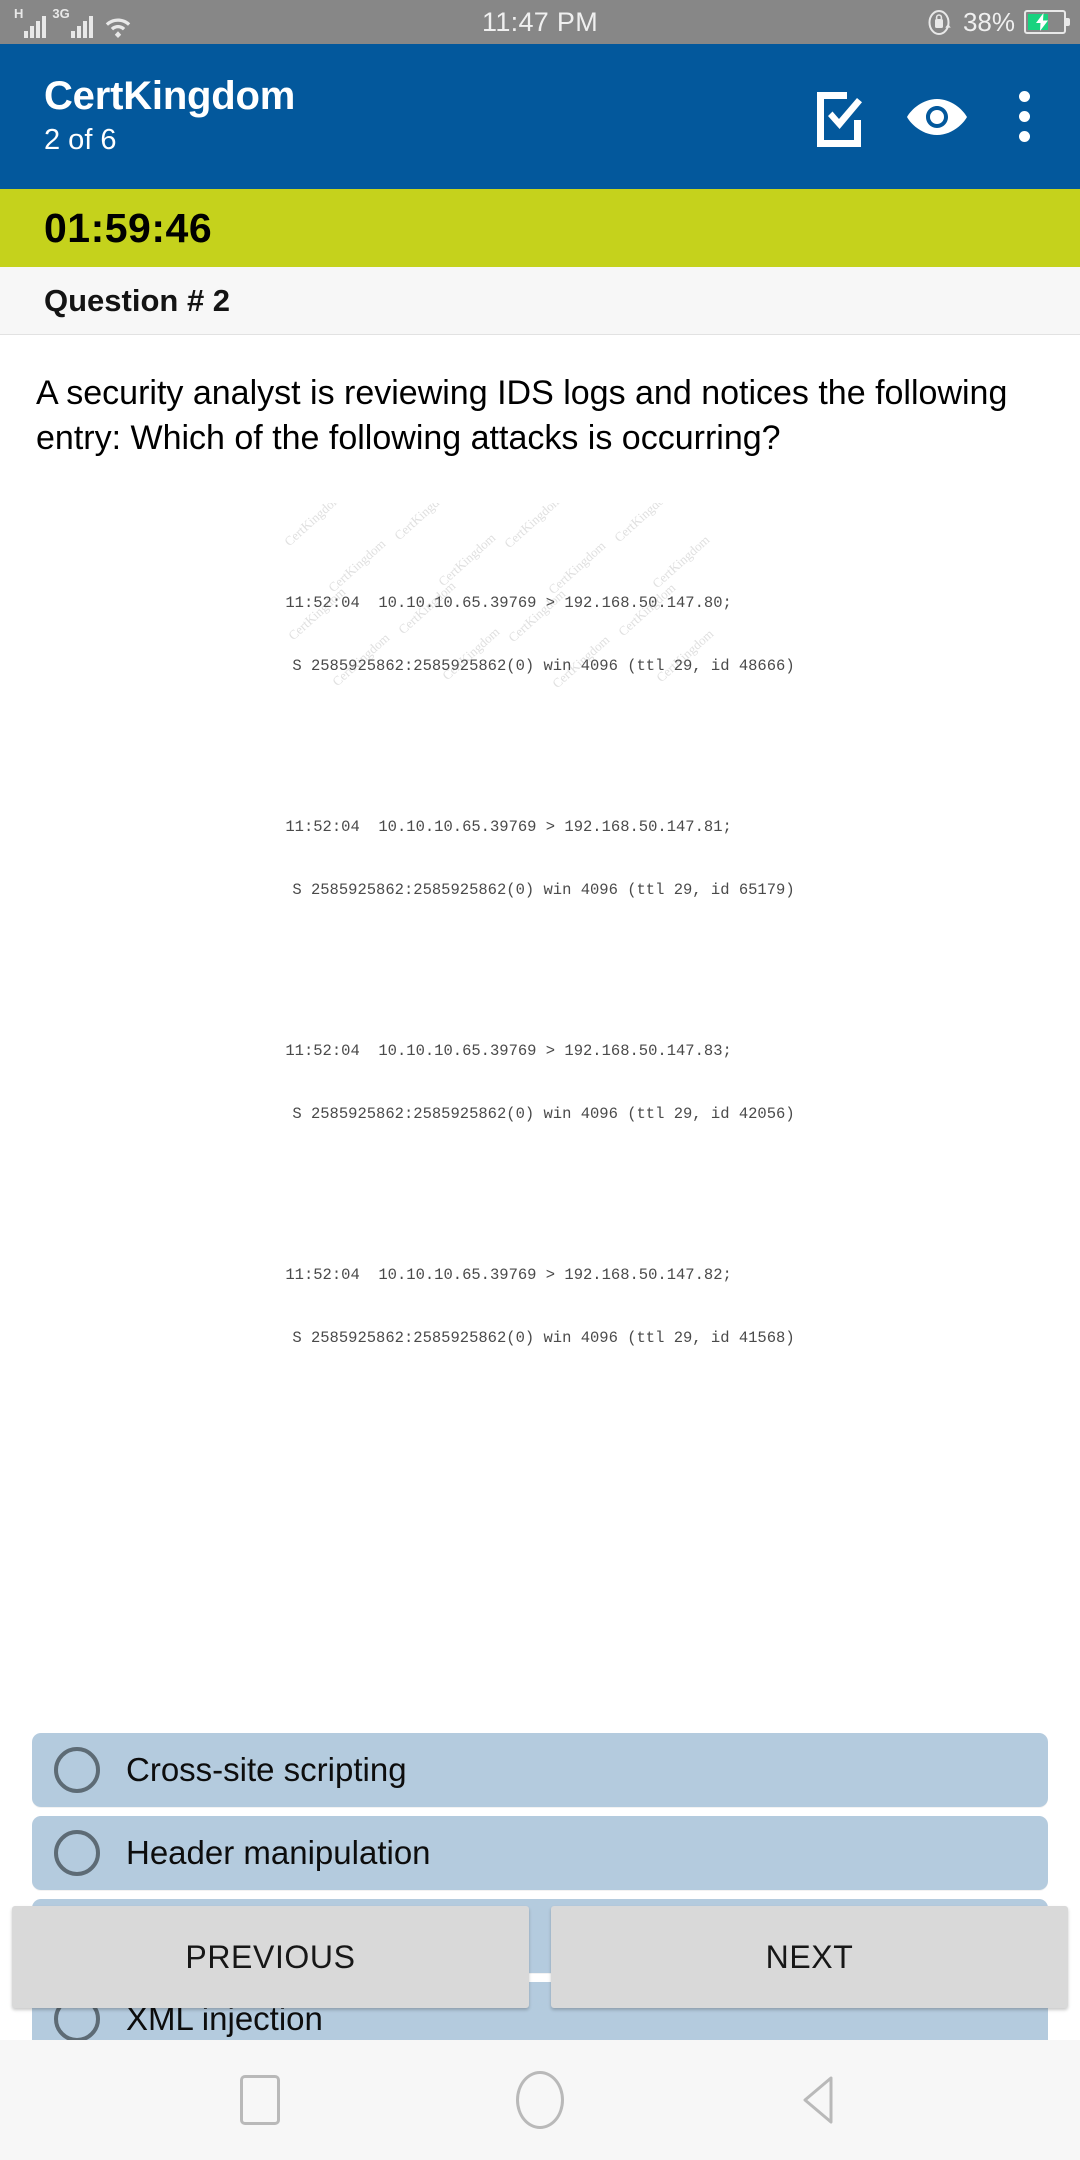 This screenshot has height=2160, width=1080. I want to click on status-bar-right: 38%, so click(998, 22).